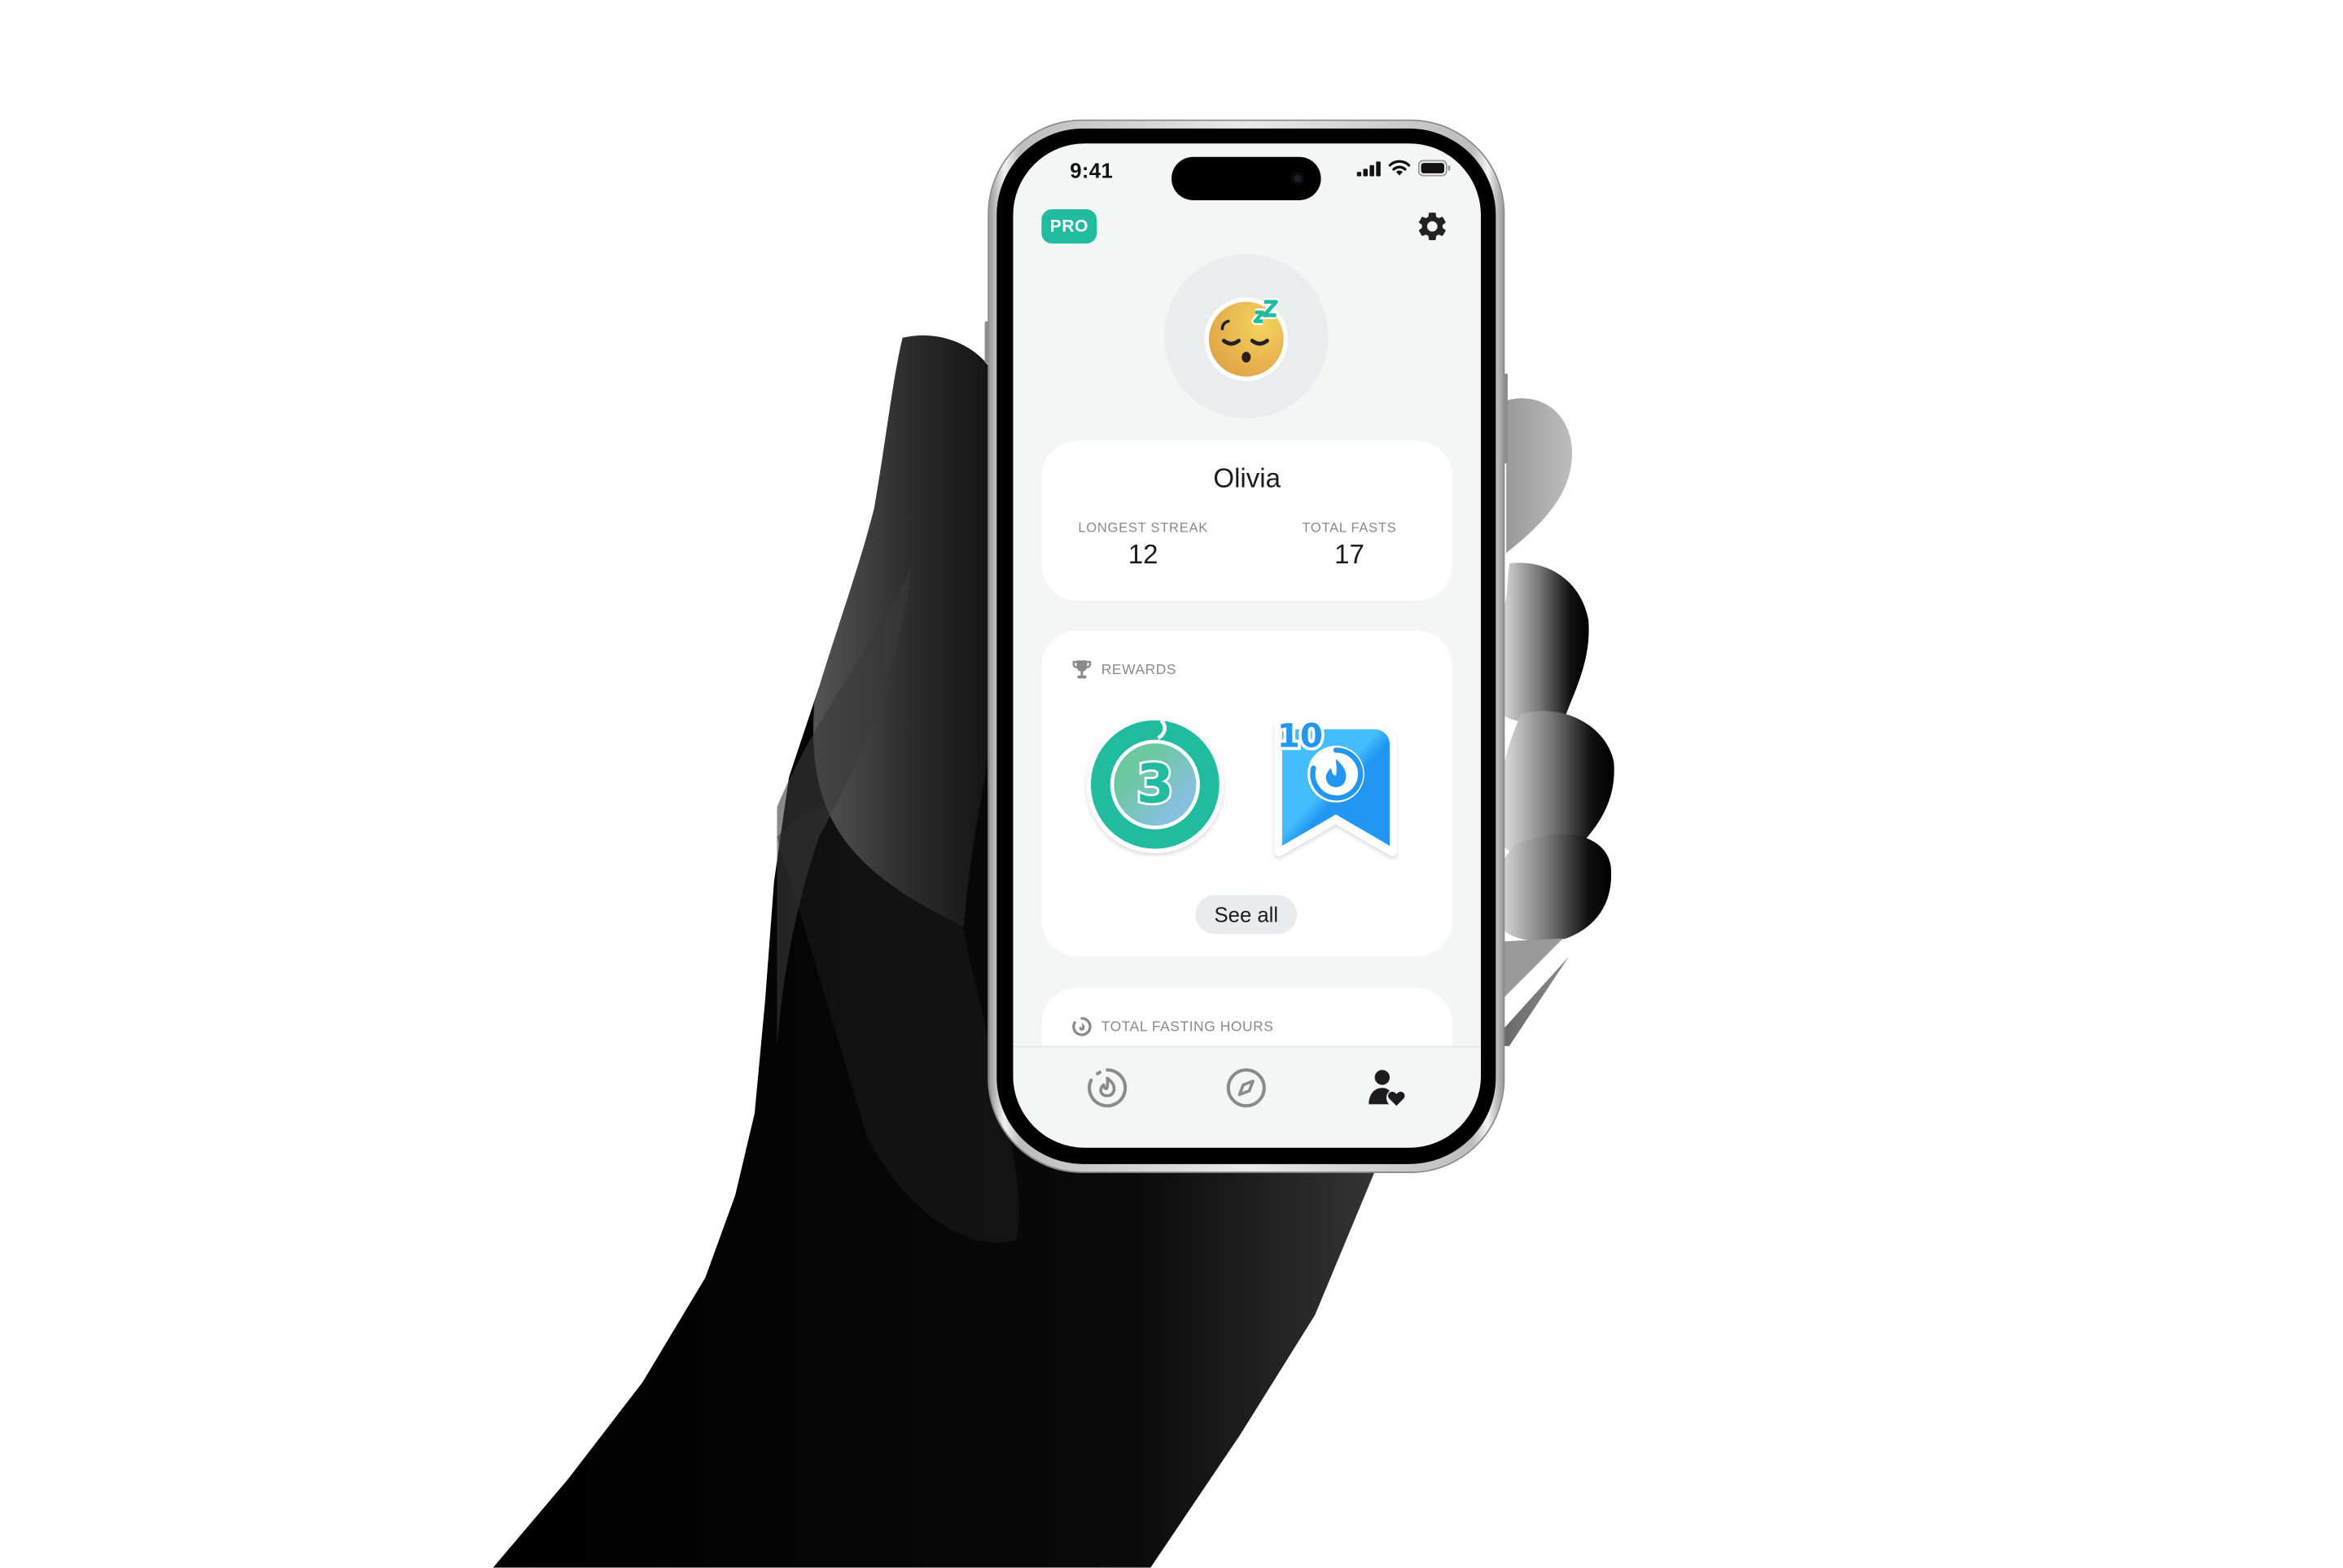 Image resolution: width=2343 pixels, height=1568 pixels. I want to click on stat-label: LONGEST STREAK, so click(1143, 527).